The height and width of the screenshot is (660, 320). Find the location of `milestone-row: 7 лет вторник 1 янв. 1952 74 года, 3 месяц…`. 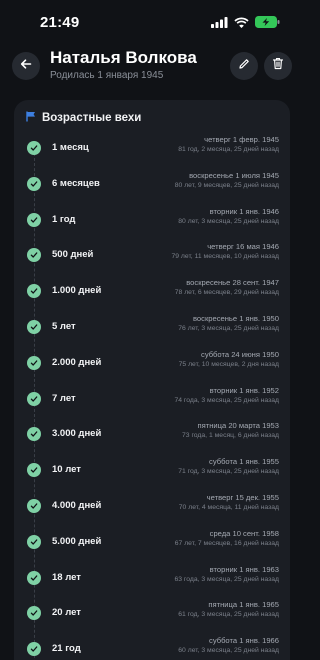

milestone-row: 7 лет вторник 1 янв. 1952 74 года, 3 месяц… is located at coordinates (152, 399).